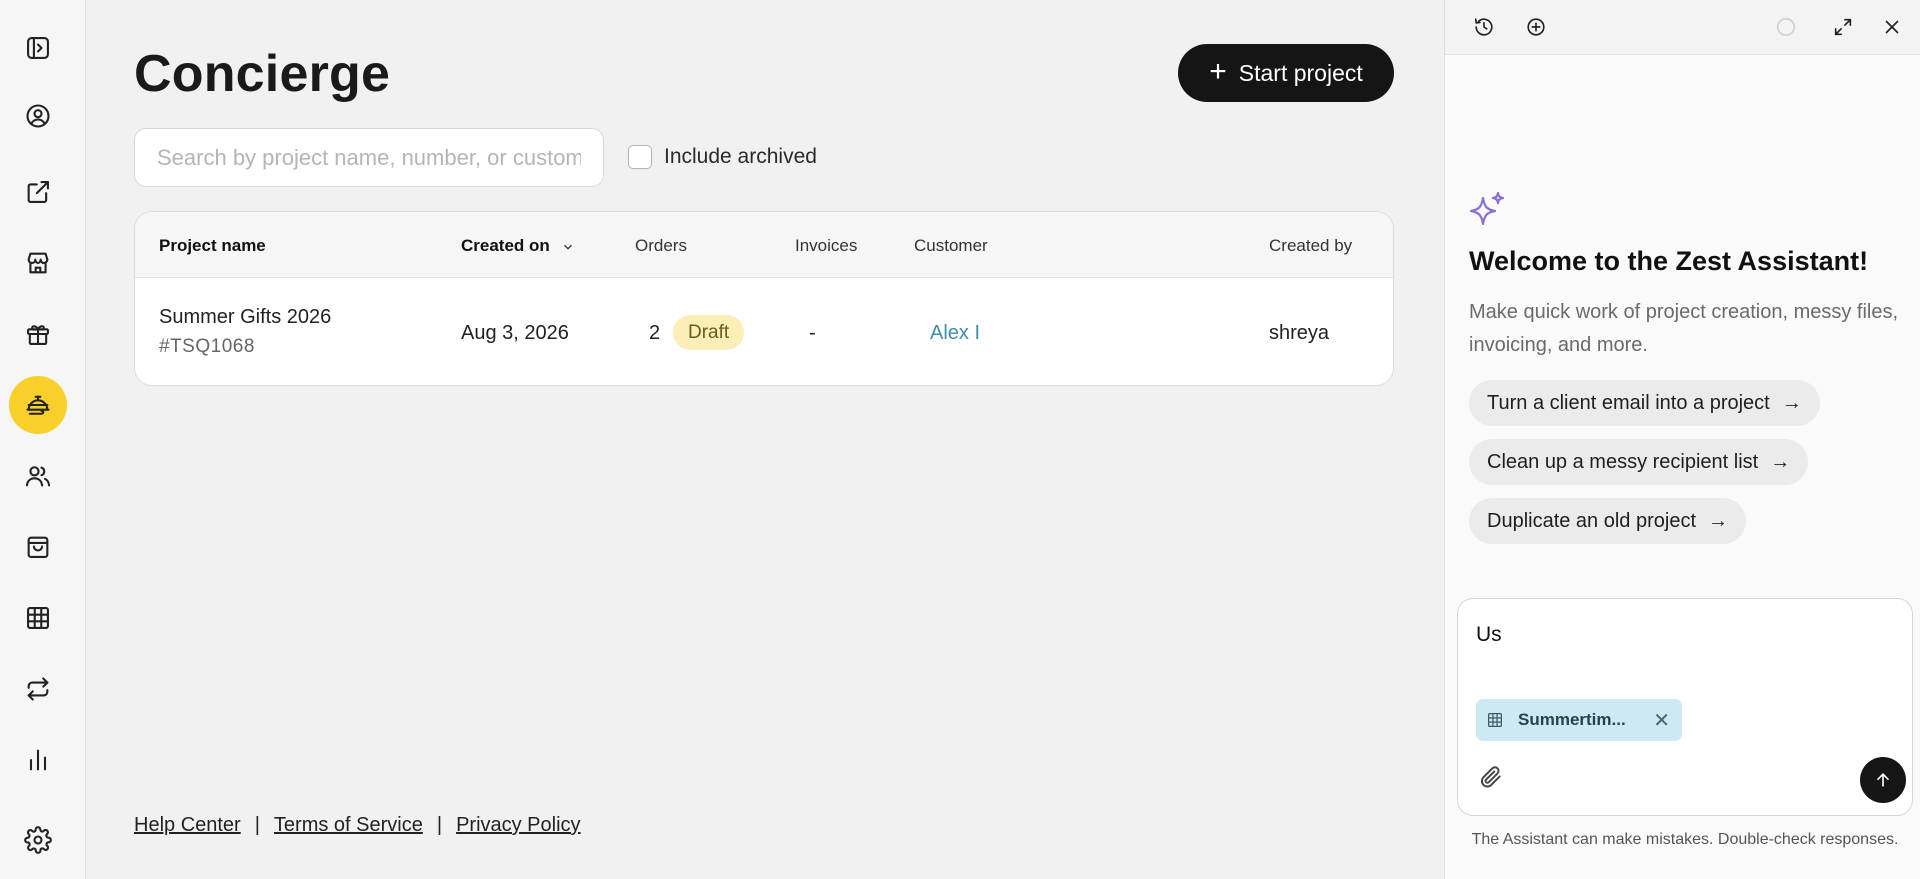 The image size is (1920, 879). Describe the element at coordinates (187, 825) in the screenshot. I see `help-center-link: Help Center` at that location.